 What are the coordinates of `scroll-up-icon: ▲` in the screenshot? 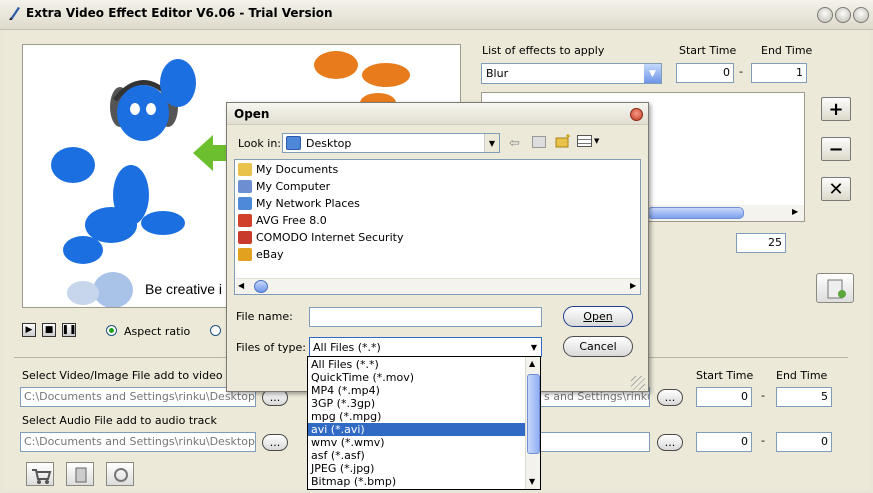 It's located at (532, 363).